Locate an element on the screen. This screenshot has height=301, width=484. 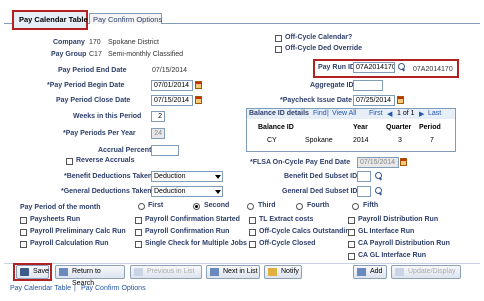
update-button: Update/Display is located at coordinates (426, 272).